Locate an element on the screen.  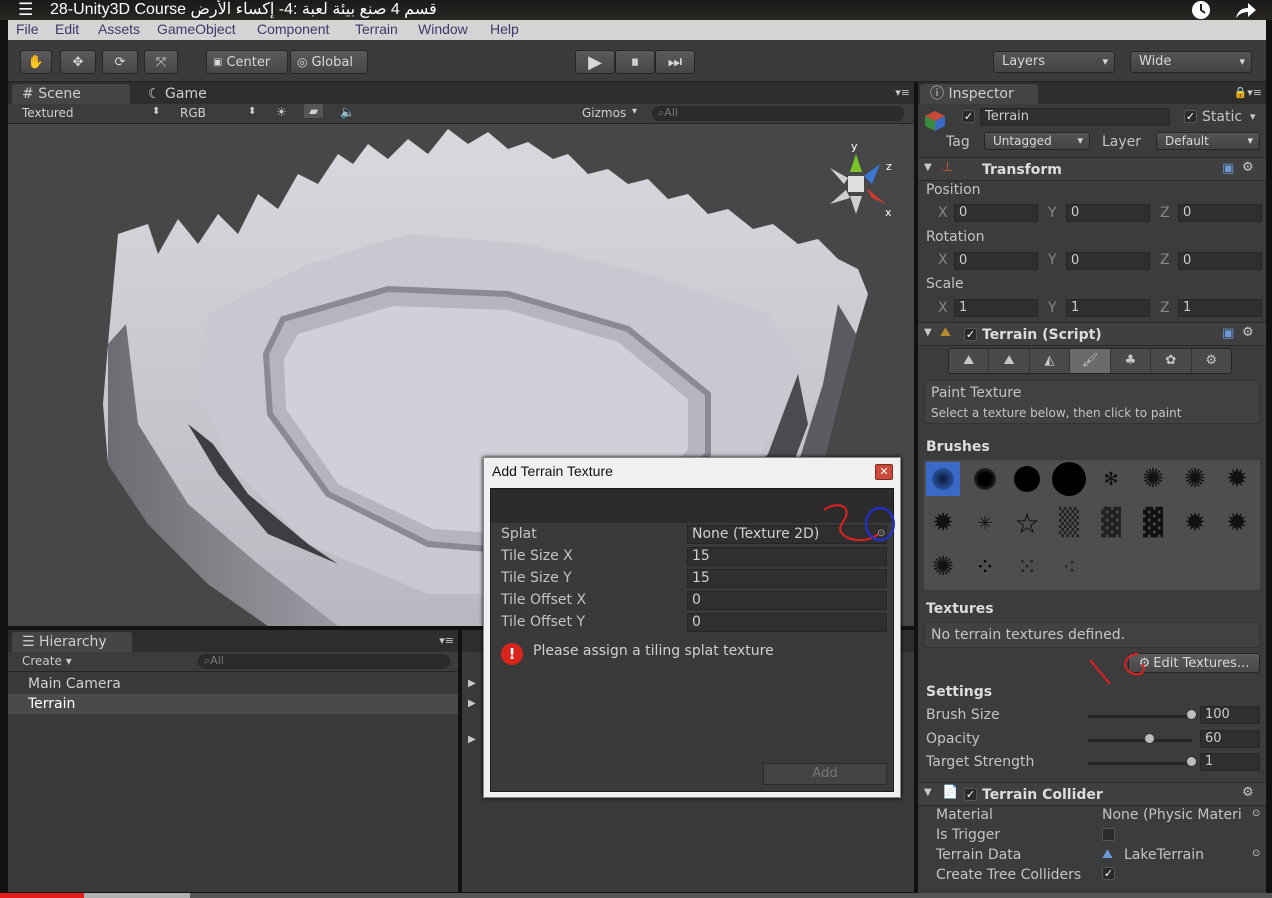
brush-splatter: ✻ is located at coordinates (1111, 479).